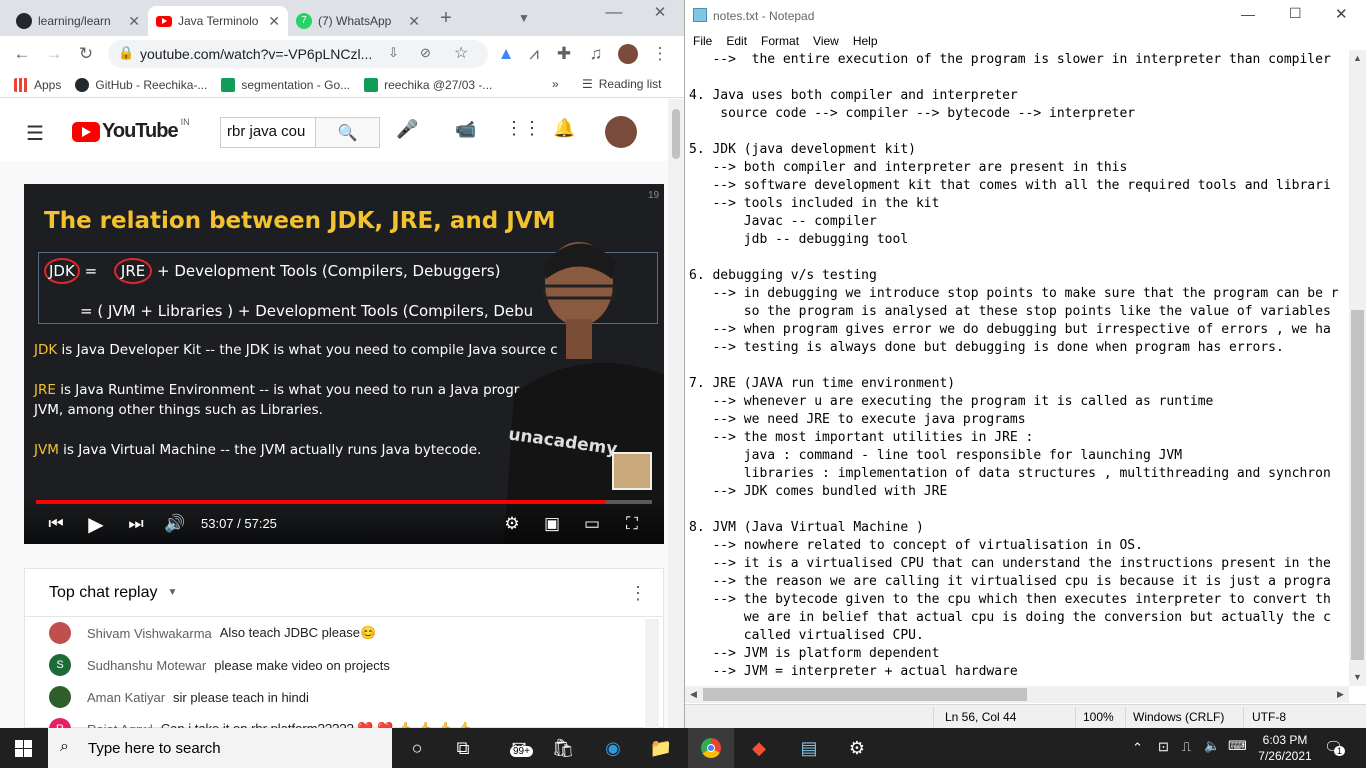 The image size is (1366, 768). Describe the element at coordinates (35, 133) in the screenshot. I see `hamburger-menu-icon: ☰` at that location.